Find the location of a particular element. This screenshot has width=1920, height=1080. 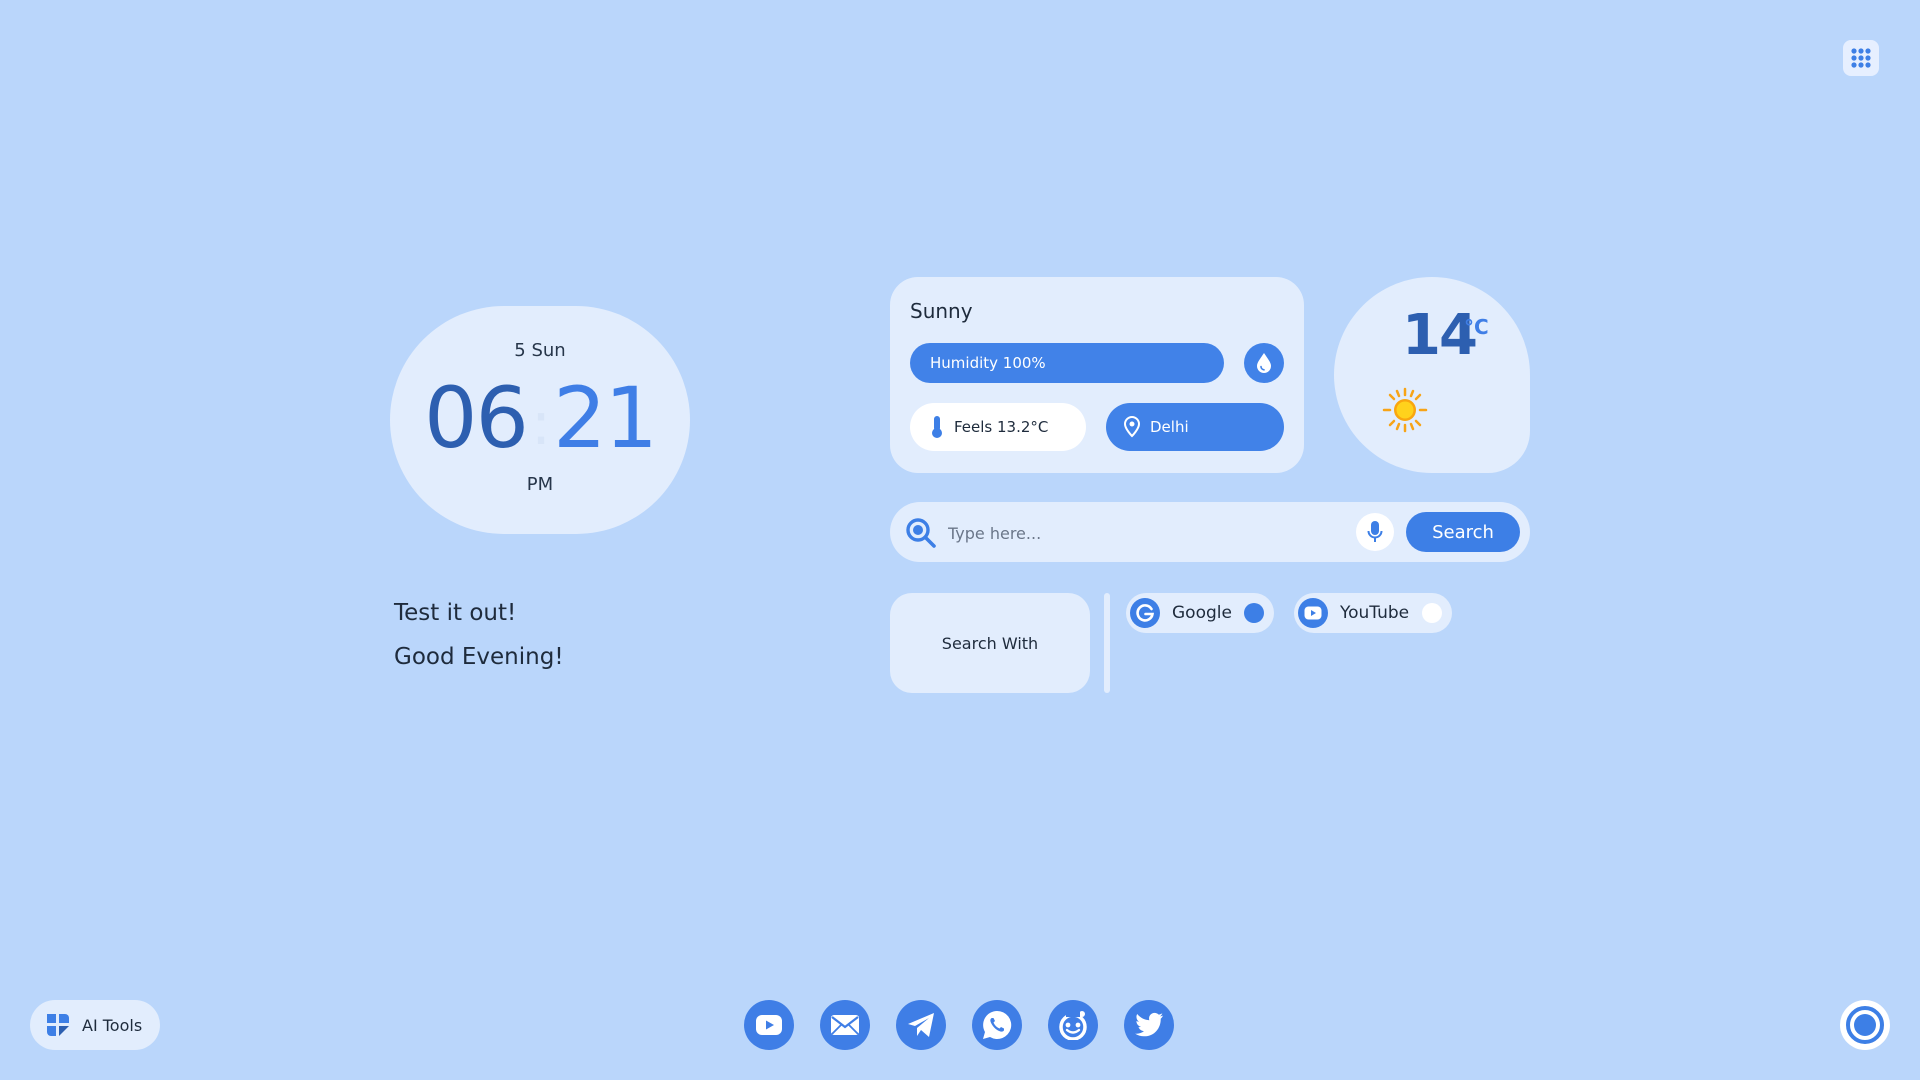

search-input is located at coordinates (1148, 533).